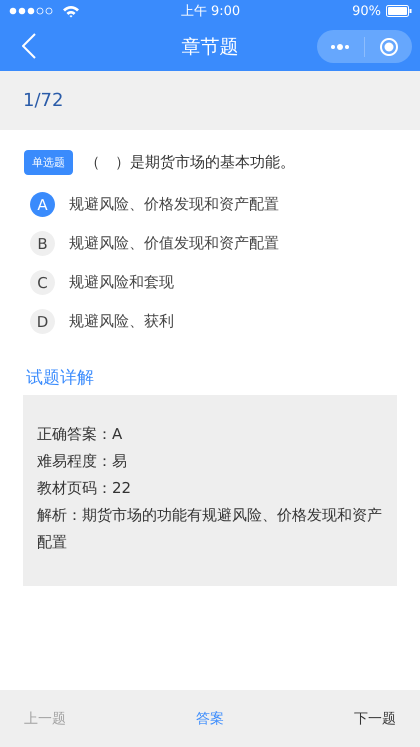 The width and height of the screenshot is (420, 747). I want to click on page-title: 章节题, so click(210, 47).